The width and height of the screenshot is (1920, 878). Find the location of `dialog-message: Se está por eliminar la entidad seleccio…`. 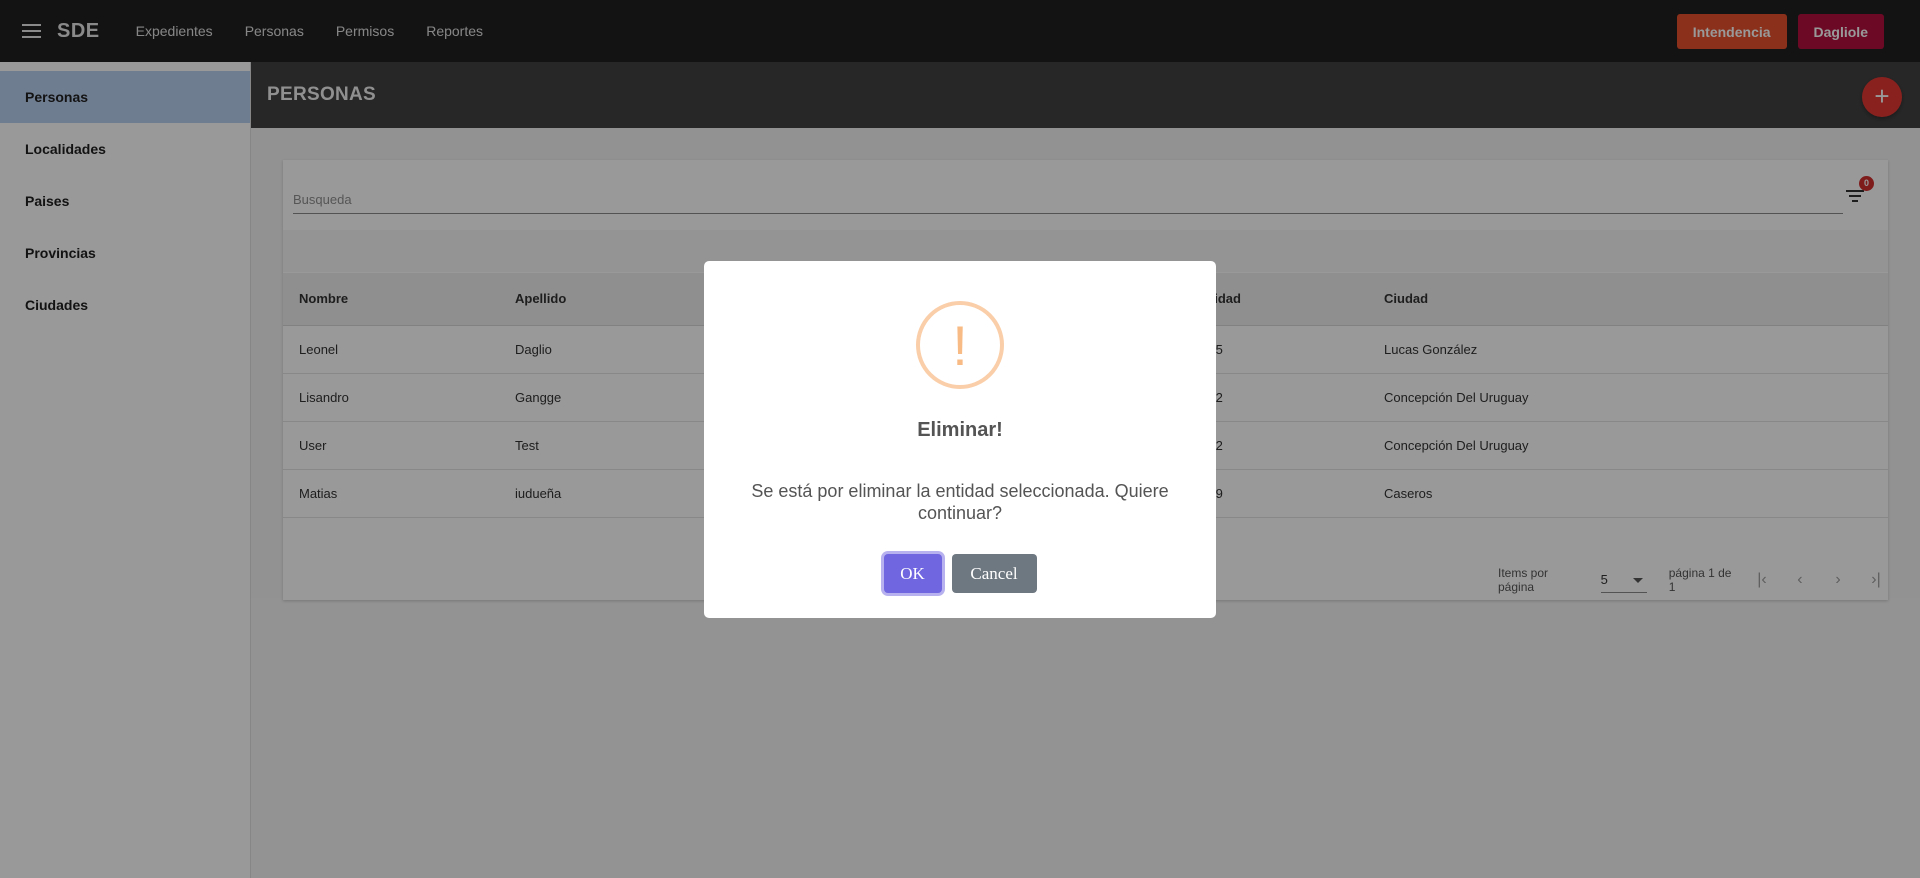

dialog-message: Se está por eliminar la entidad seleccio… is located at coordinates (960, 502).